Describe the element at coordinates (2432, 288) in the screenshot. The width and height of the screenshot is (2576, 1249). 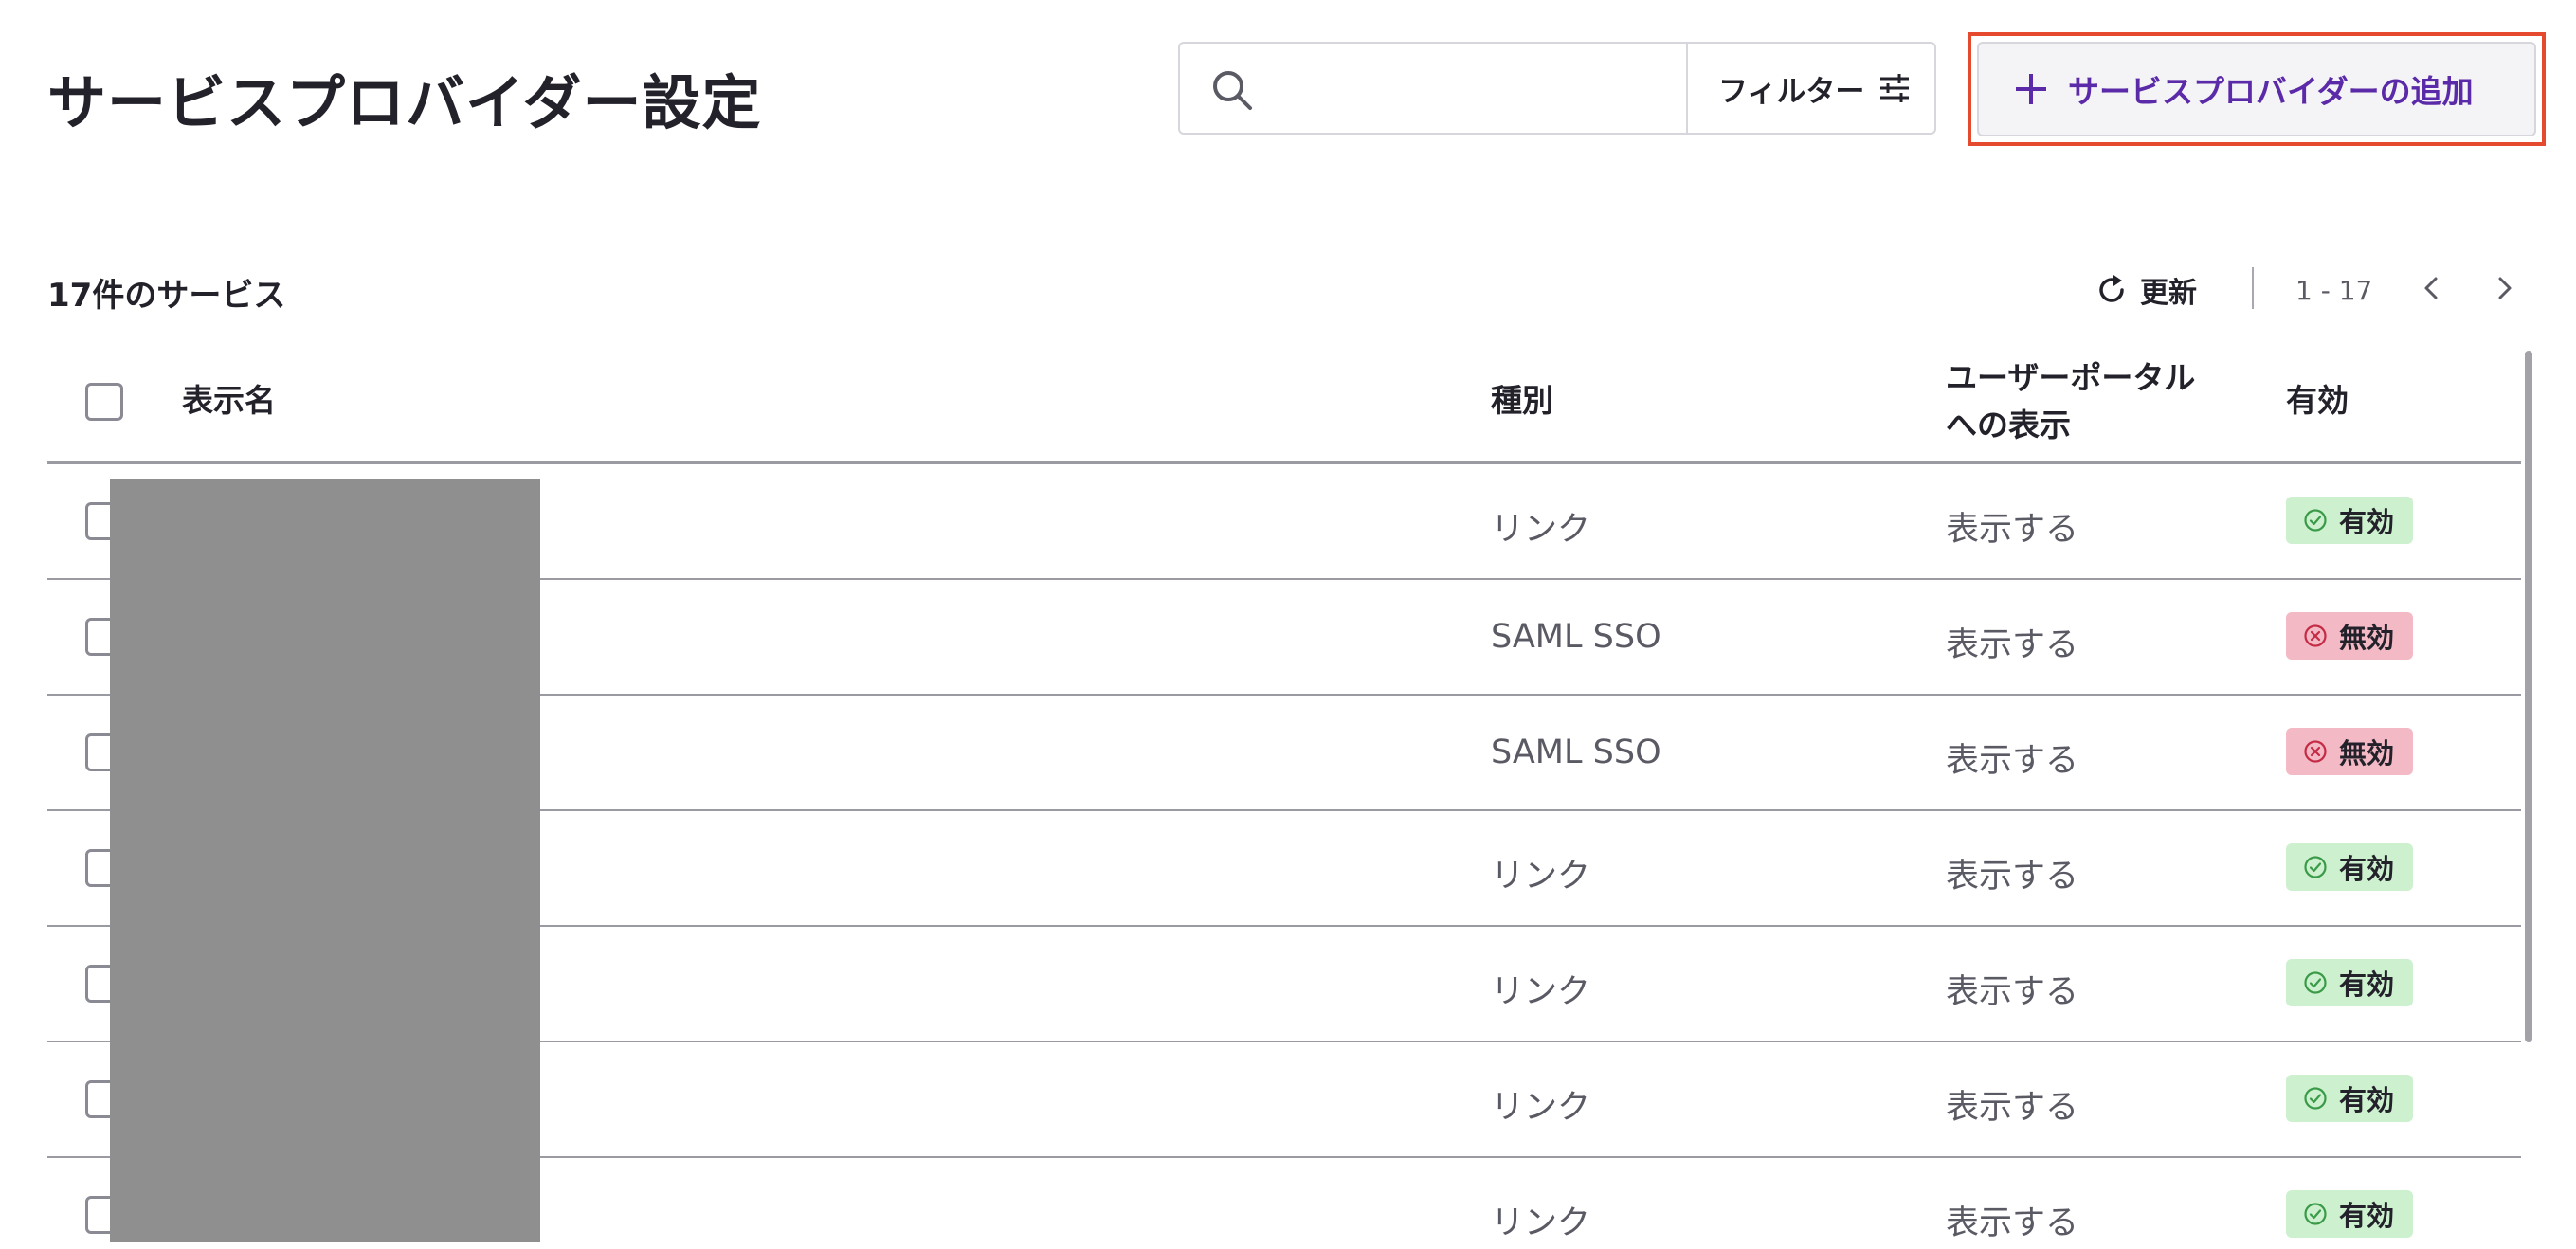
I see `chevron-left-icon` at that location.